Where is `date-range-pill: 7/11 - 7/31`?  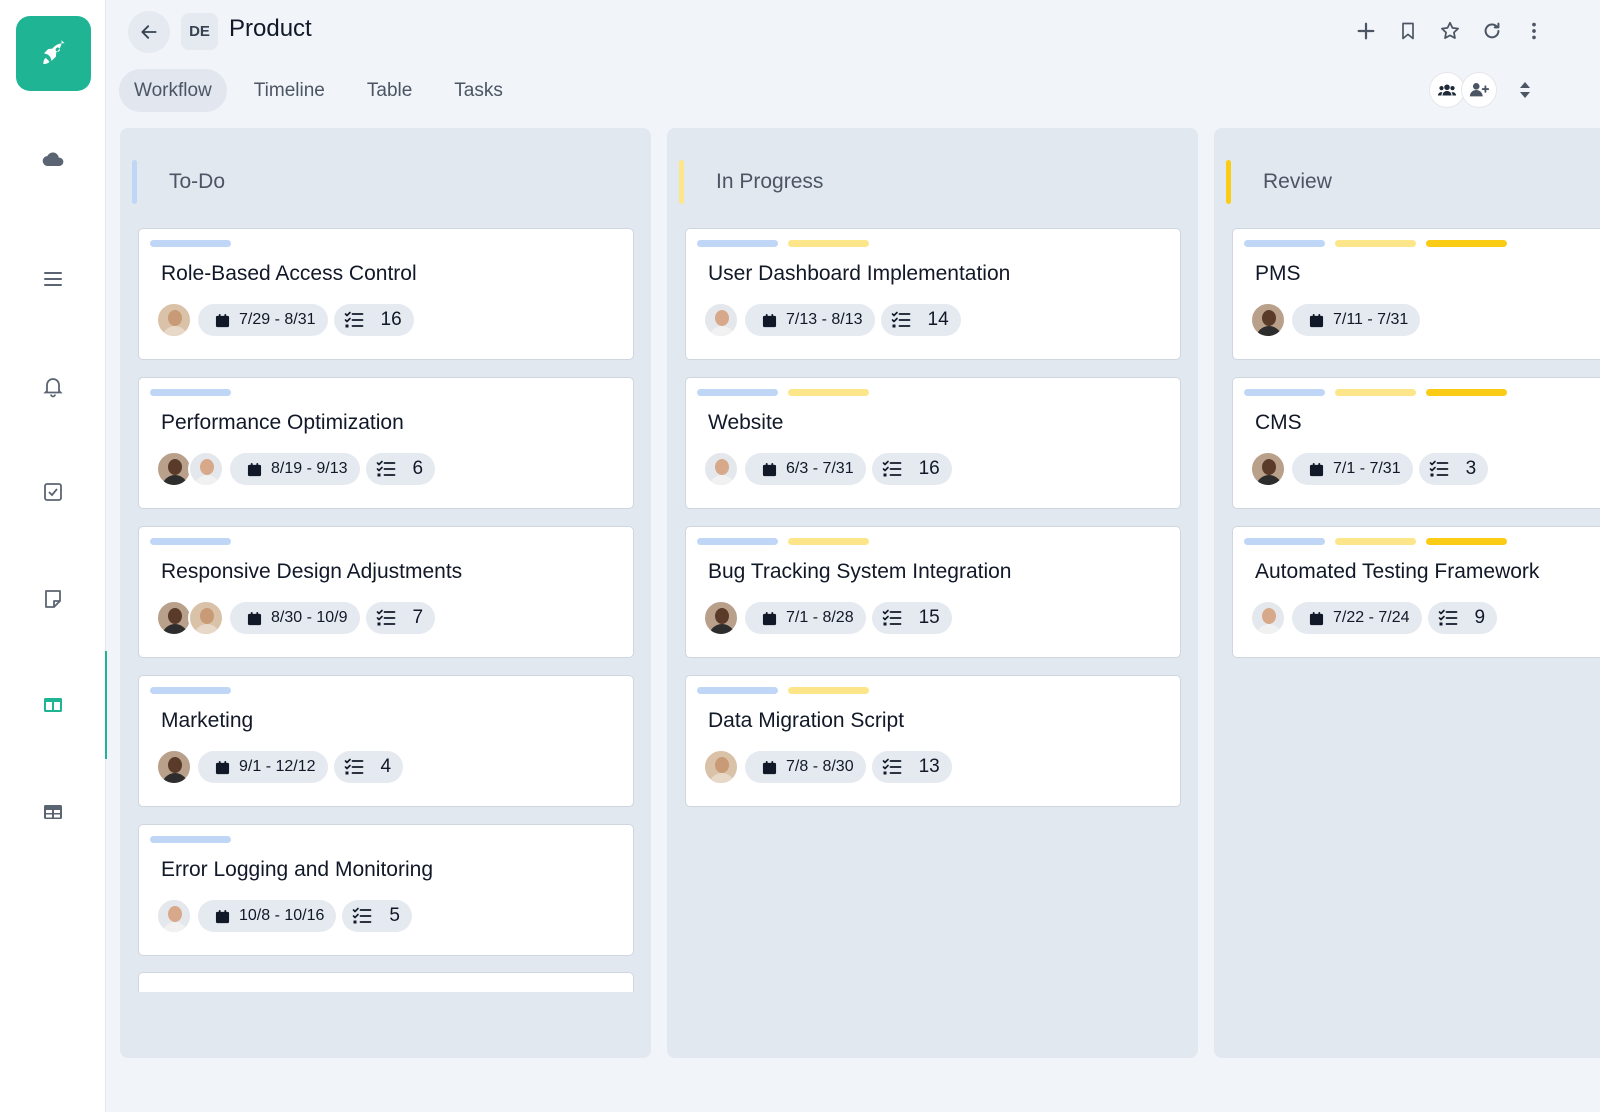 date-range-pill: 7/11 - 7/31 is located at coordinates (1356, 320).